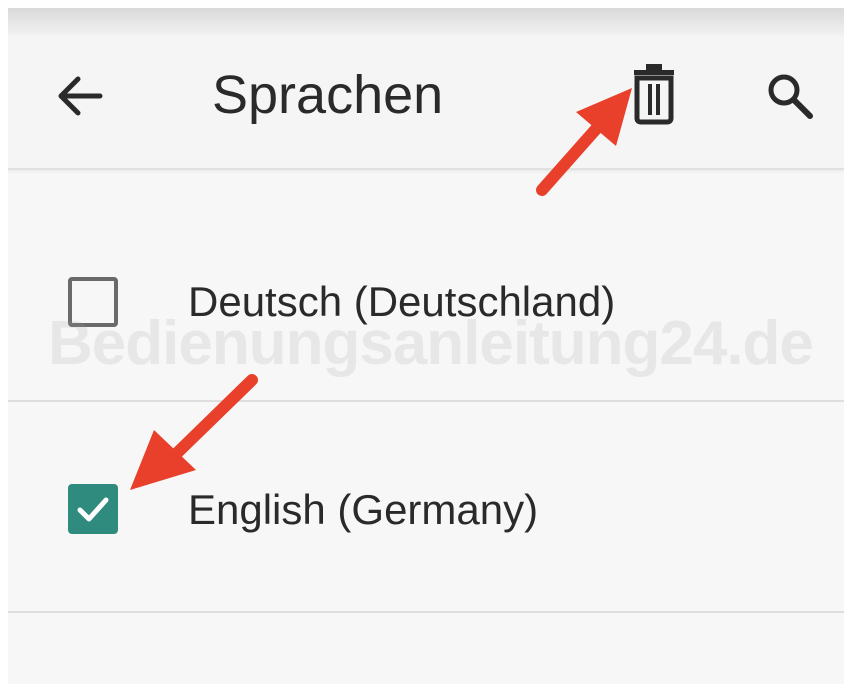  What do you see at coordinates (426, 22) in the screenshot?
I see `status-bar-shadow` at bounding box center [426, 22].